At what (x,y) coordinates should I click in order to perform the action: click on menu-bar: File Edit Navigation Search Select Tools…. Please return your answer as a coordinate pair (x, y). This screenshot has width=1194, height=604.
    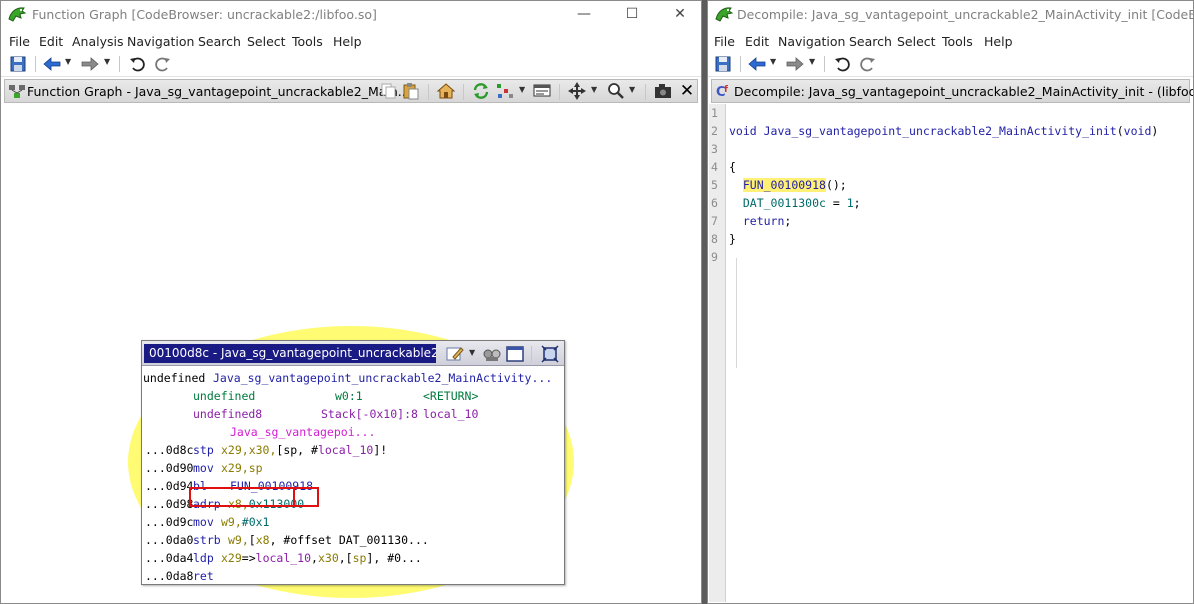
    Looking at the image, I should click on (950, 41).